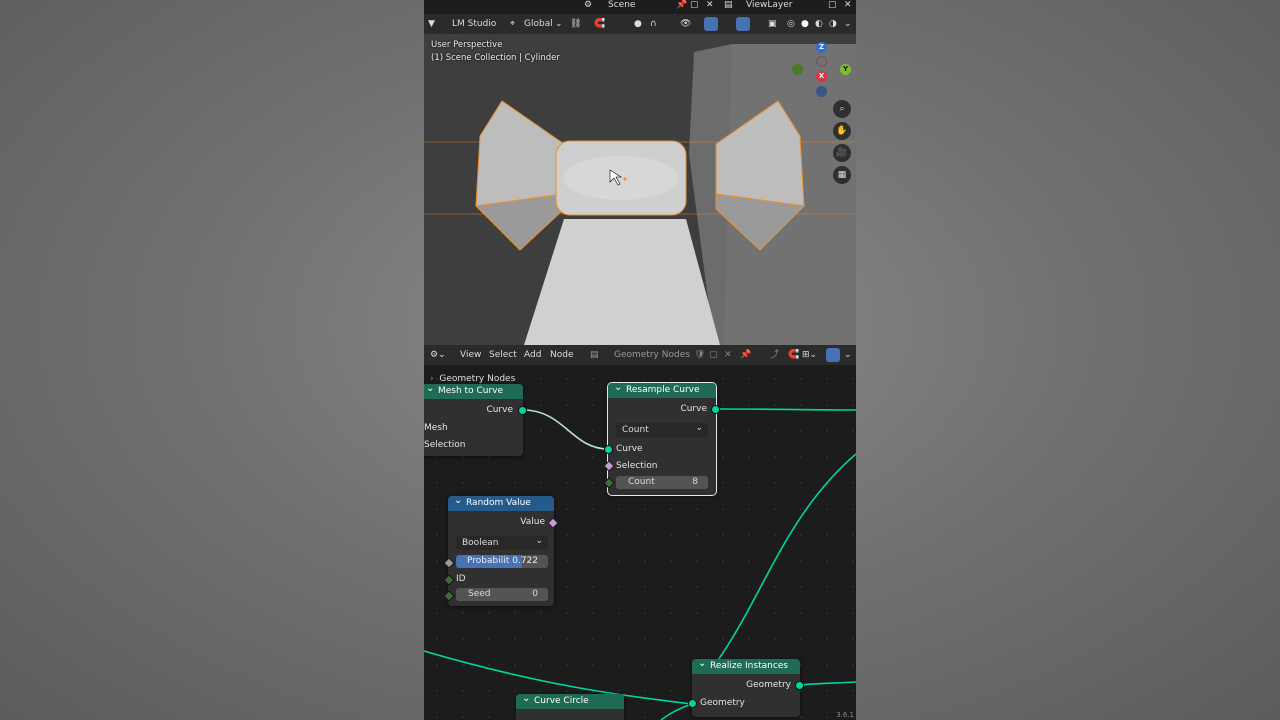  I want to click on visibility-icon: 👁, so click(685, 24).